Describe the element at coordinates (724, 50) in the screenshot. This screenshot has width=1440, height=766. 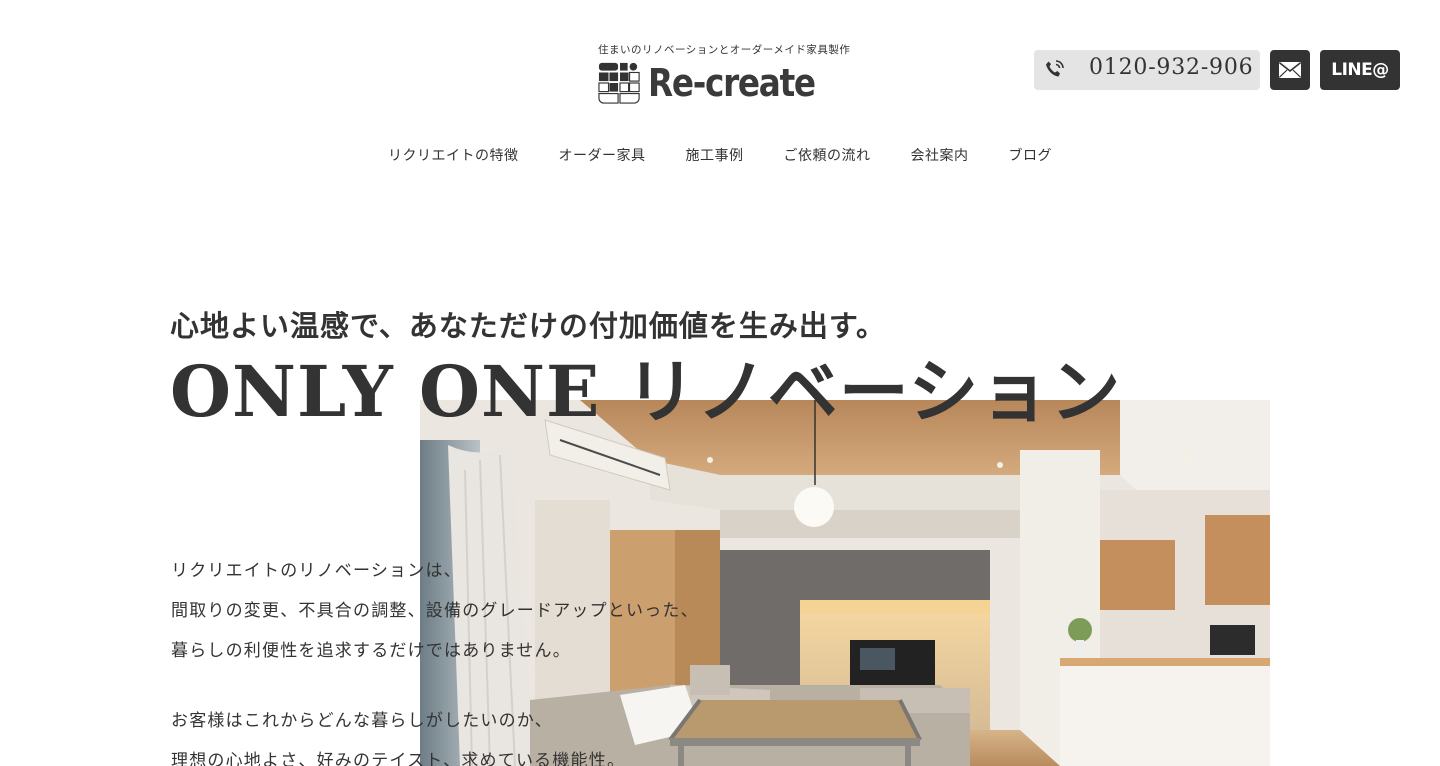
I see `logo-tagline: 住まいのリノベーションとオーダーメイド家具製作` at that location.